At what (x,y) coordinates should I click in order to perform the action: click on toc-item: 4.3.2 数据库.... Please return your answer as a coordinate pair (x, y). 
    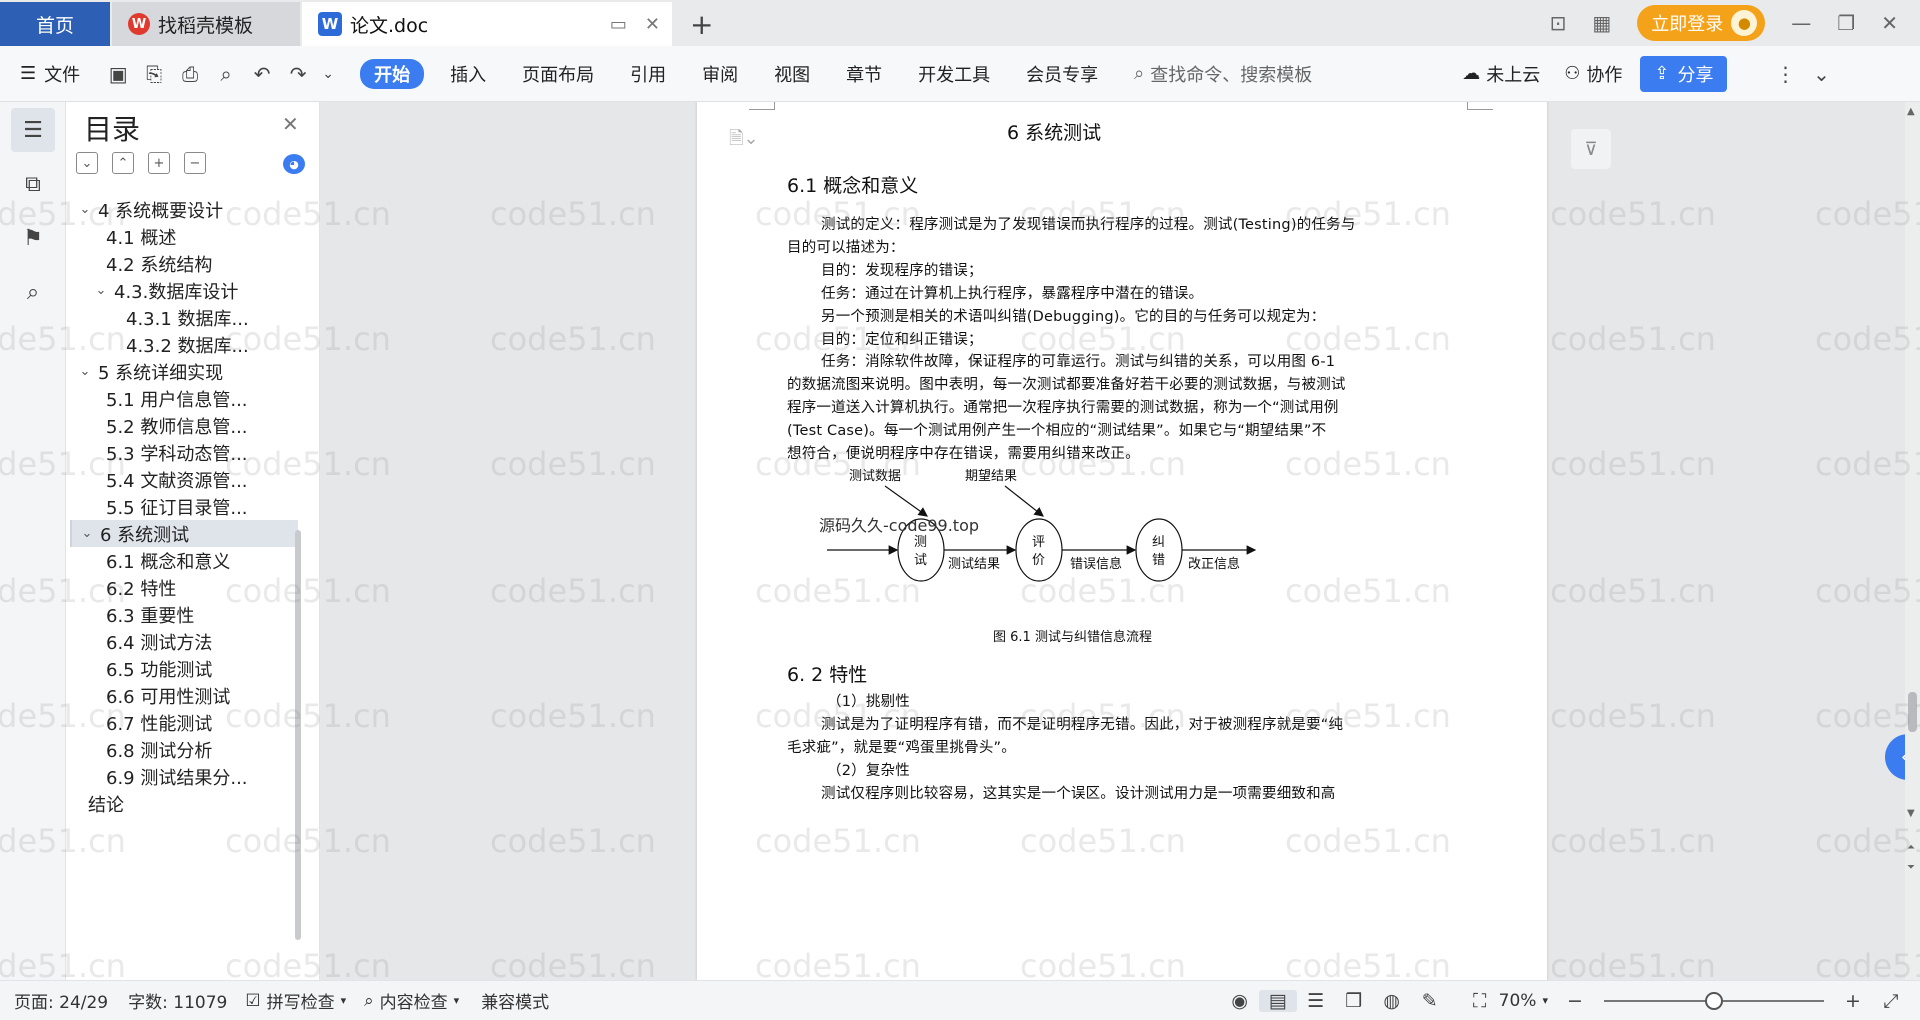
    Looking at the image, I should click on (184, 344).